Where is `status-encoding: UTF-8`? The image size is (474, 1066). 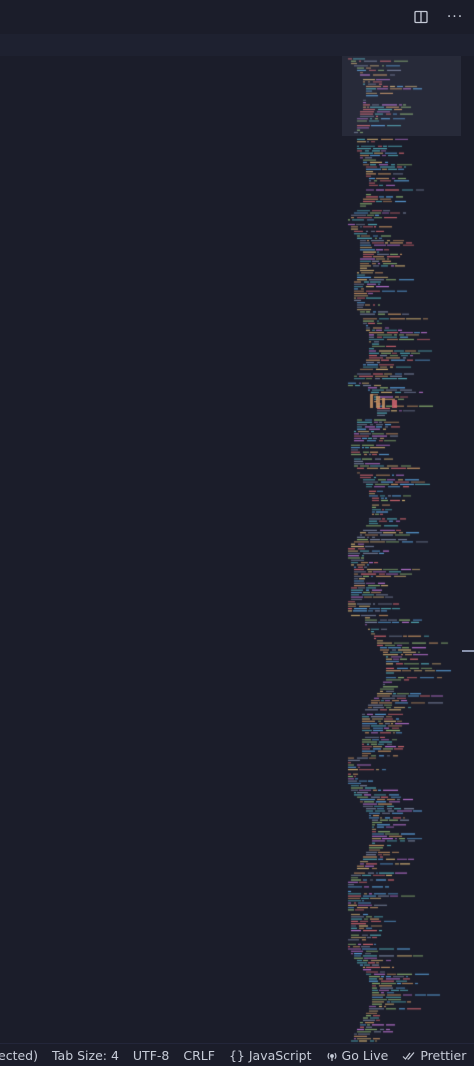
status-encoding: UTF-8 is located at coordinates (151, 1055).